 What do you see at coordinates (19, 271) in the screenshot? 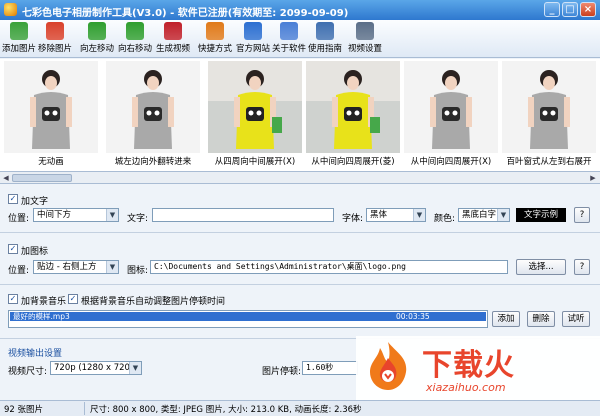
I see `logo-position-label: 位置:` at bounding box center [19, 271].